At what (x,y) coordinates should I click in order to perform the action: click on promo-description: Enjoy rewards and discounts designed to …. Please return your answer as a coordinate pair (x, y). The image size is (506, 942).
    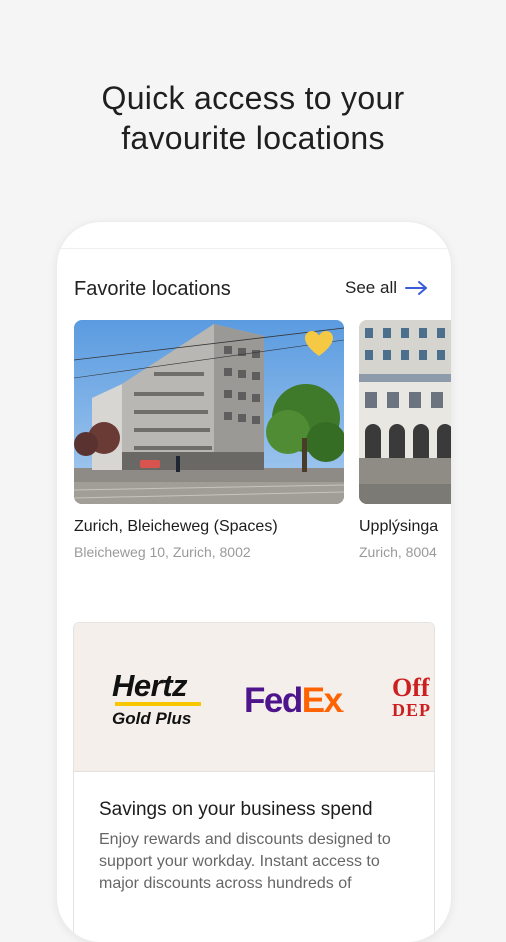
    Looking at the image, I should click on (245, 861).